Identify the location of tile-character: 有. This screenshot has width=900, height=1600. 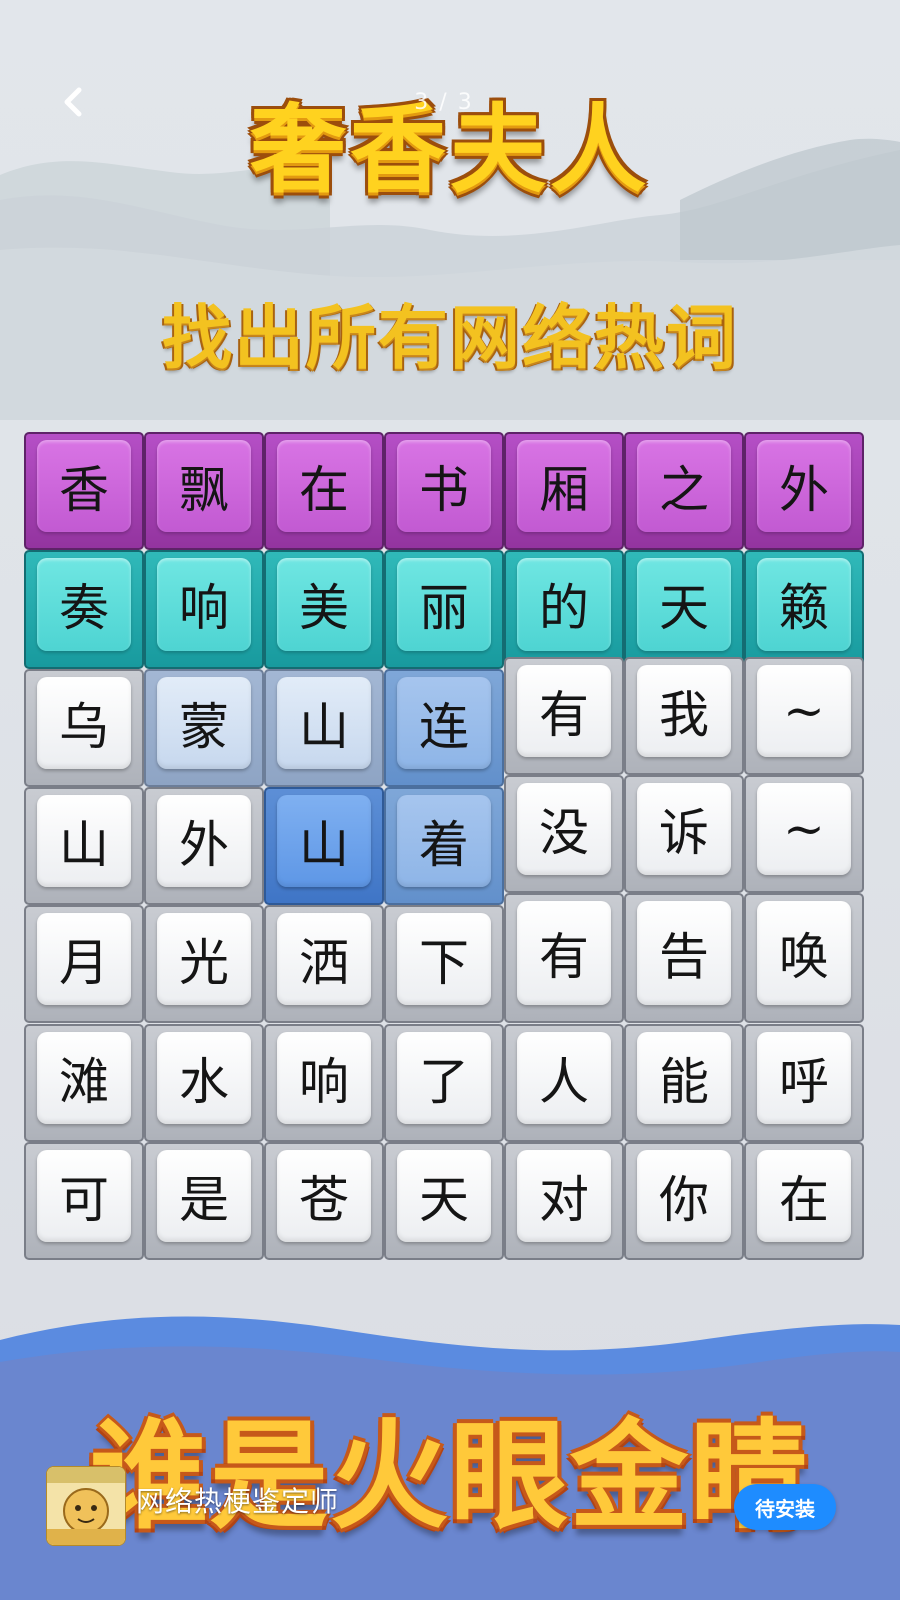
(564, 953).